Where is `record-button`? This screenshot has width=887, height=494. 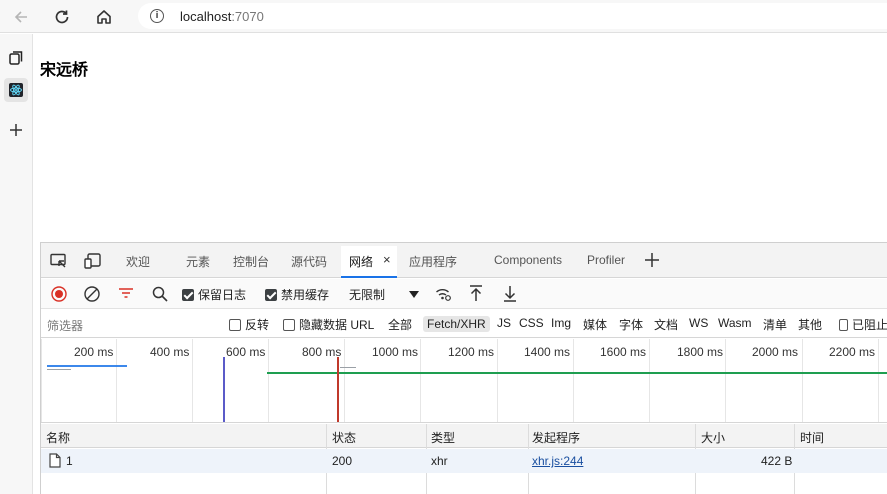
record-button is located at coordinates (59, 295).